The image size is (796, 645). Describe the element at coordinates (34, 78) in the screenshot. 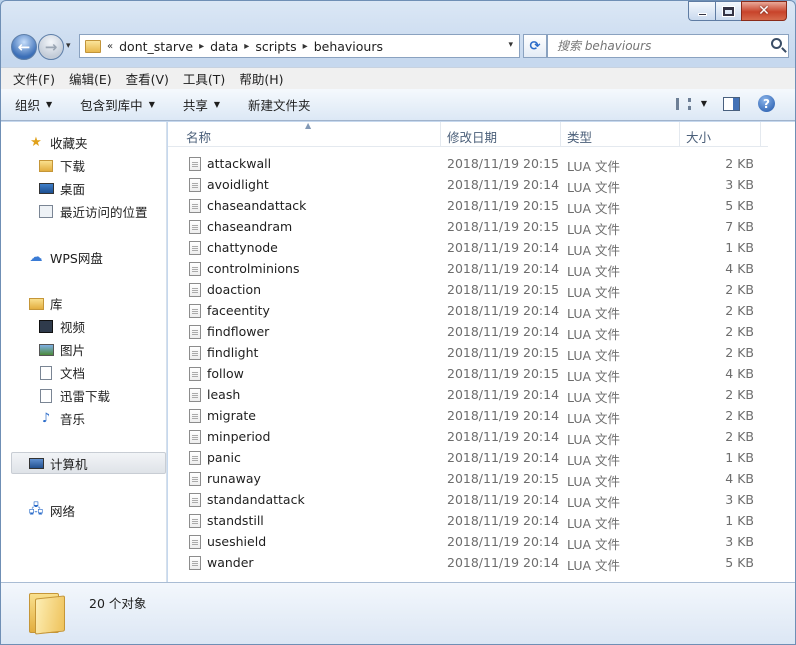

I see `menu-file: 文件(F)` at that location.